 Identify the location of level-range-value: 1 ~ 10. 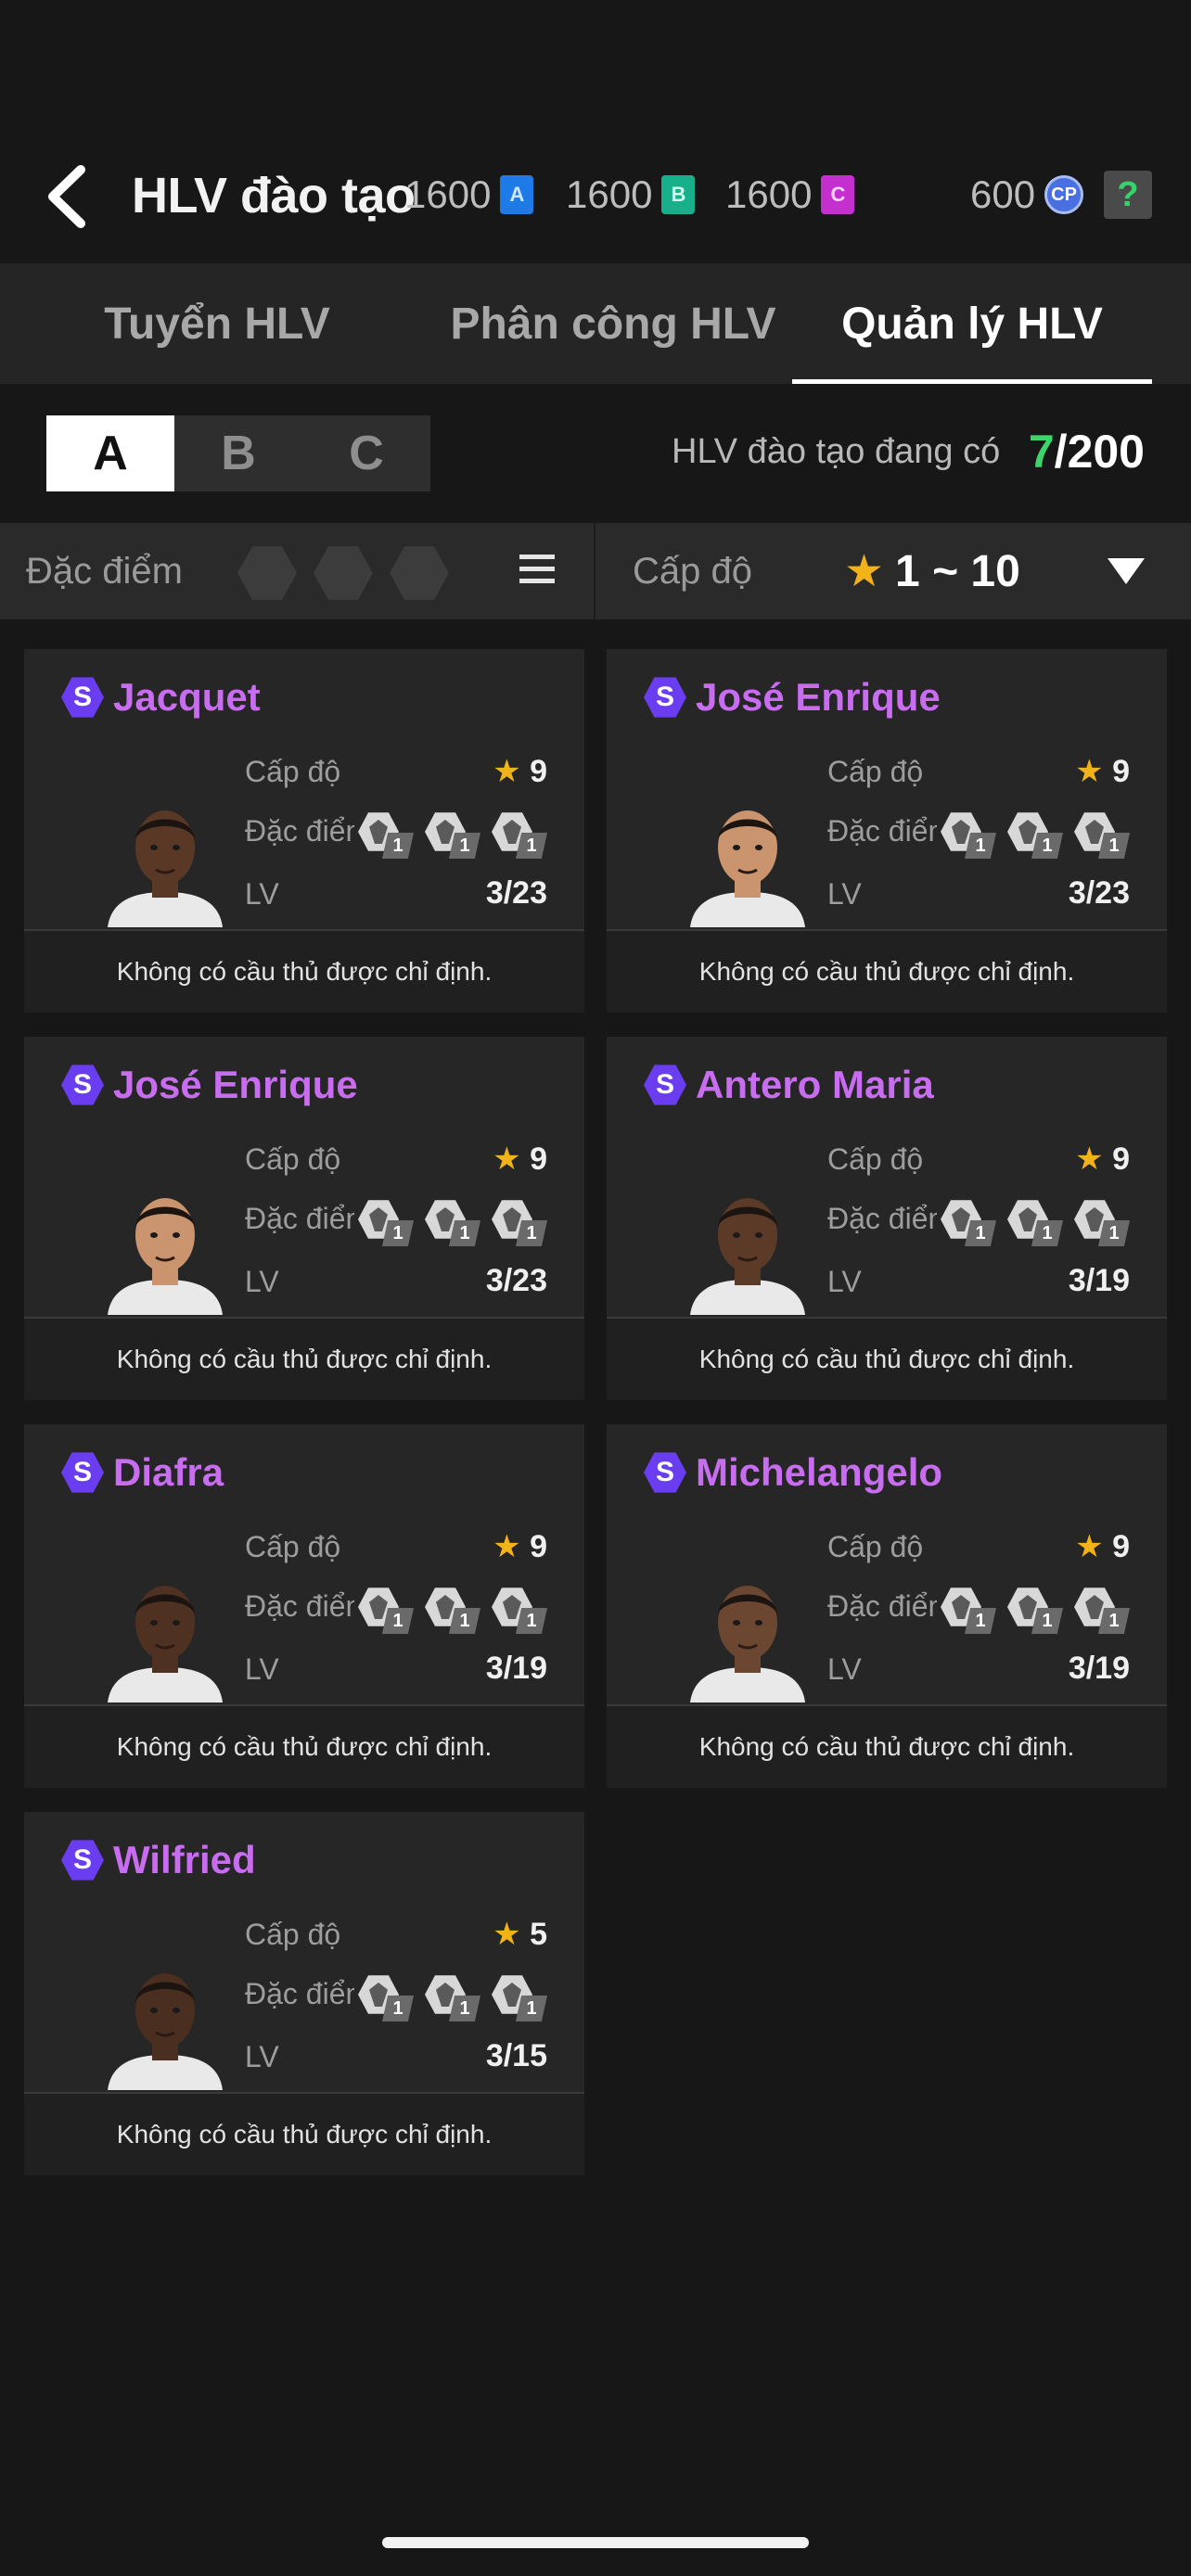
(958, 571).